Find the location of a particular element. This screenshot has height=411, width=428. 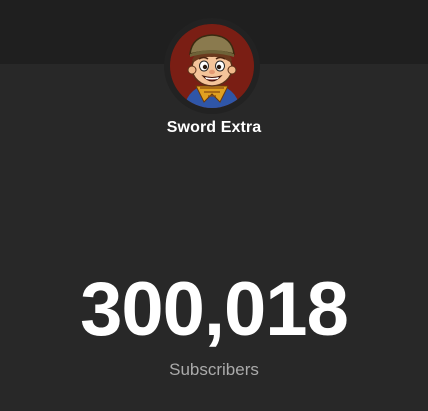

subscriber-label: Subscribers is located at coordinates (214, 369).